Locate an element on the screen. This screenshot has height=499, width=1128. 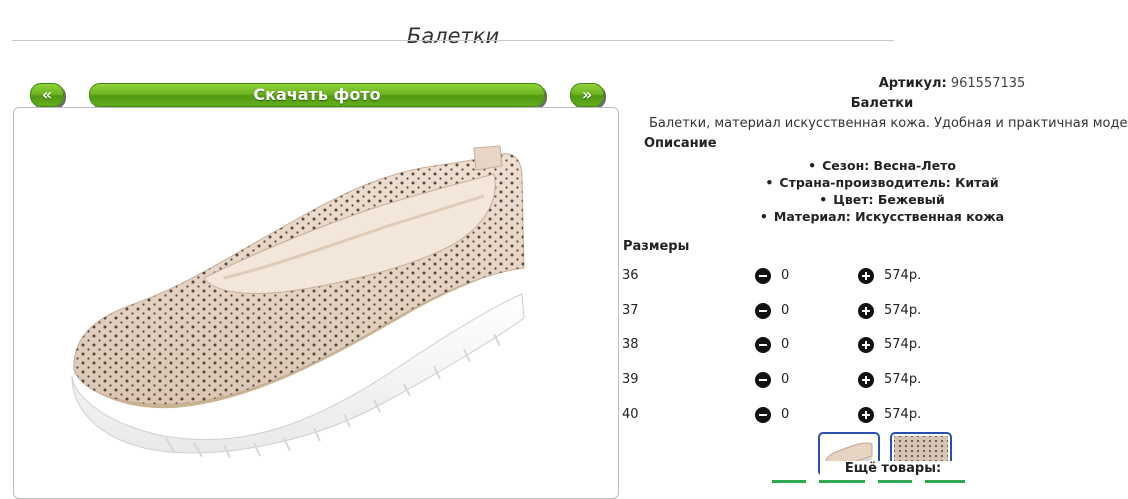
size-row: 36 0 574р. is located at coordinates (782, 276).